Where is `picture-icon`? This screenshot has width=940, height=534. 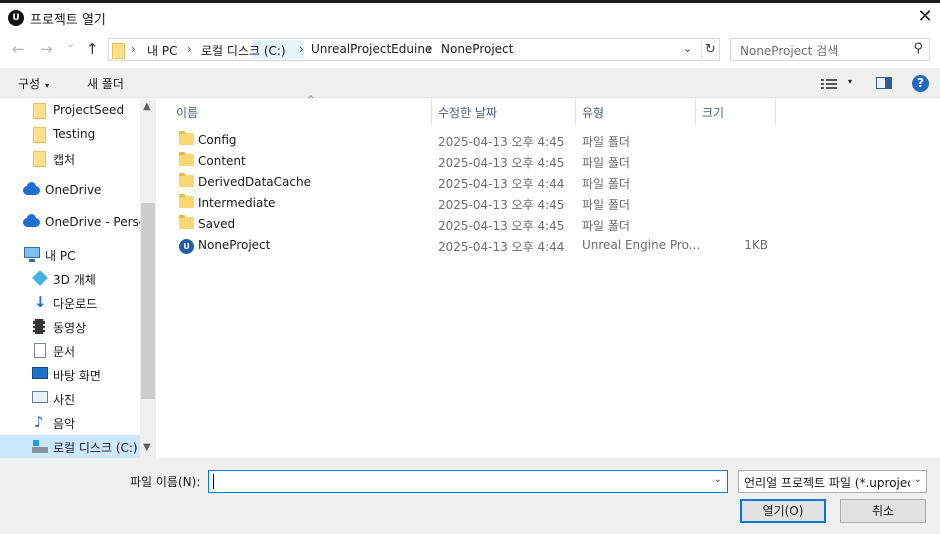 picture-icon is located at coordinates (40, 398).